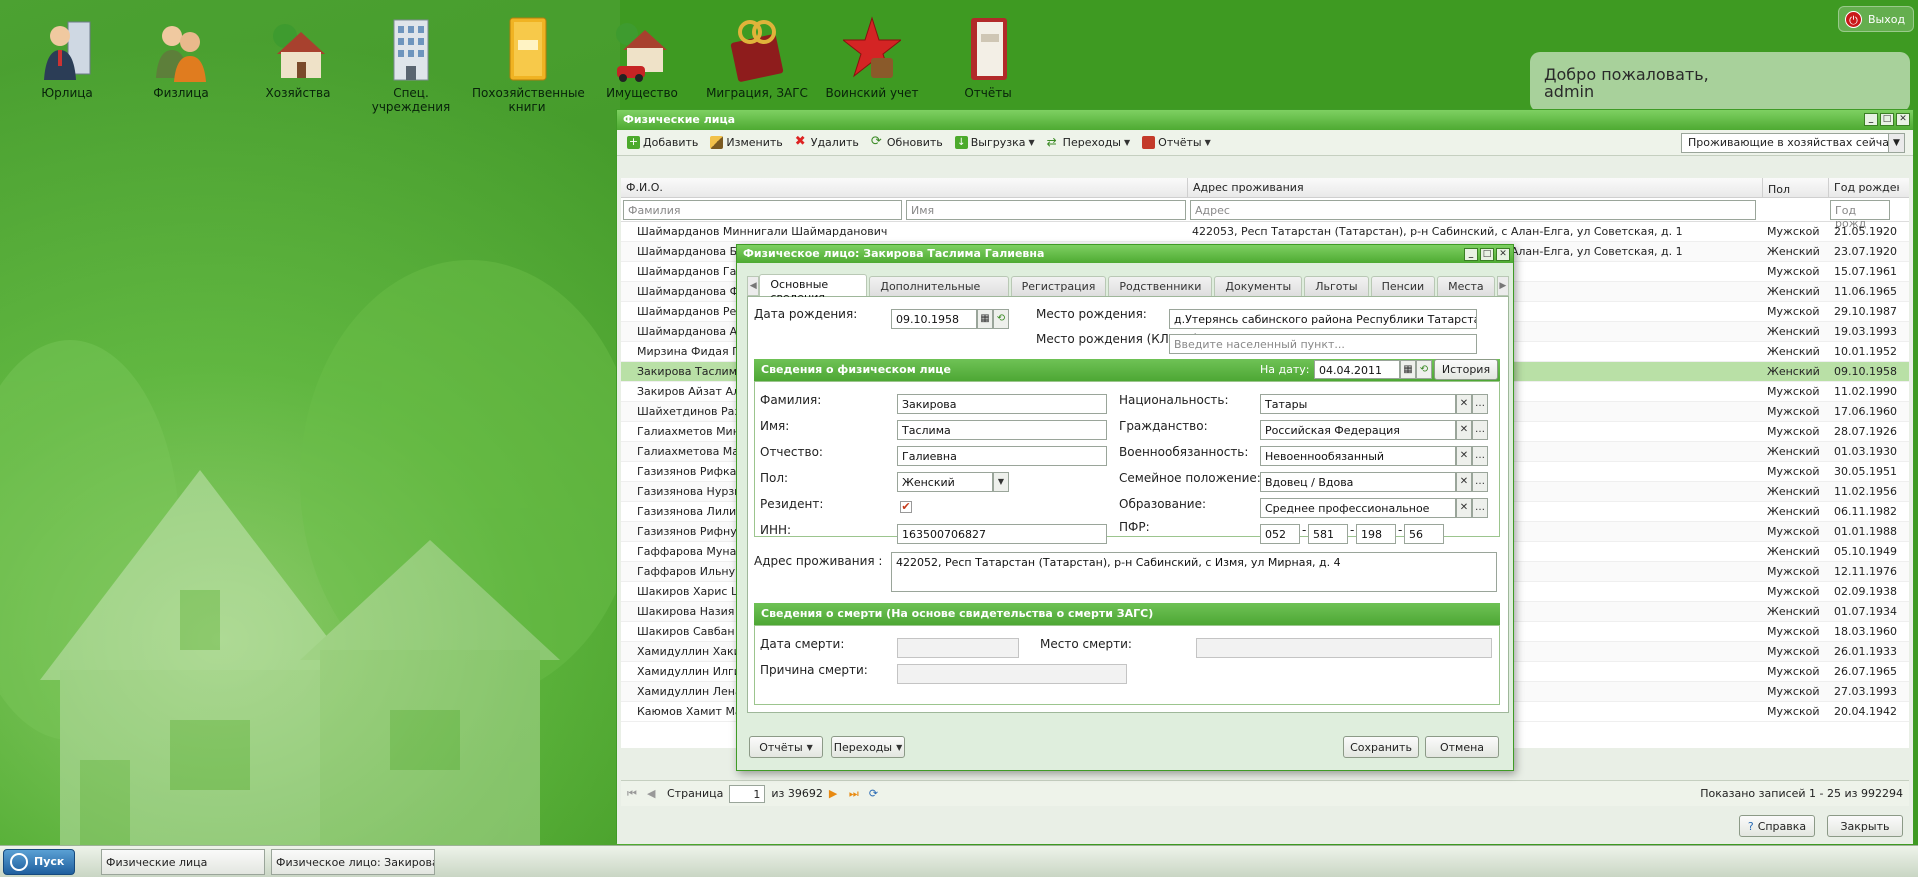 The image size is (1918, 877). I want to click on death-reason-input, so click(1012, 674).